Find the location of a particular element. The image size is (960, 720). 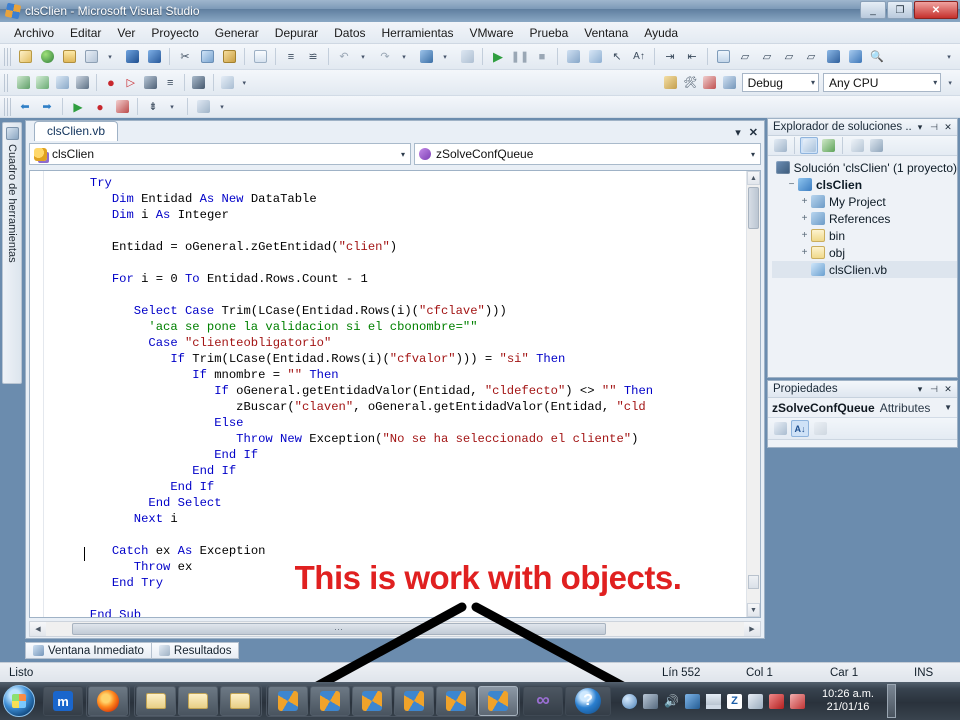

pause-icon: ❚❚ is located at coordinates (520, 57).